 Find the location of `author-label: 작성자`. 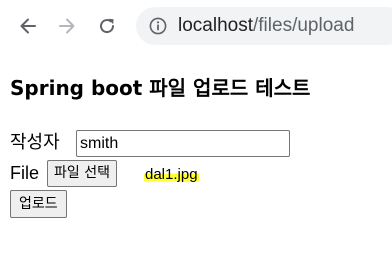

author-label: 작성자 is located at coordinates (35, 142).